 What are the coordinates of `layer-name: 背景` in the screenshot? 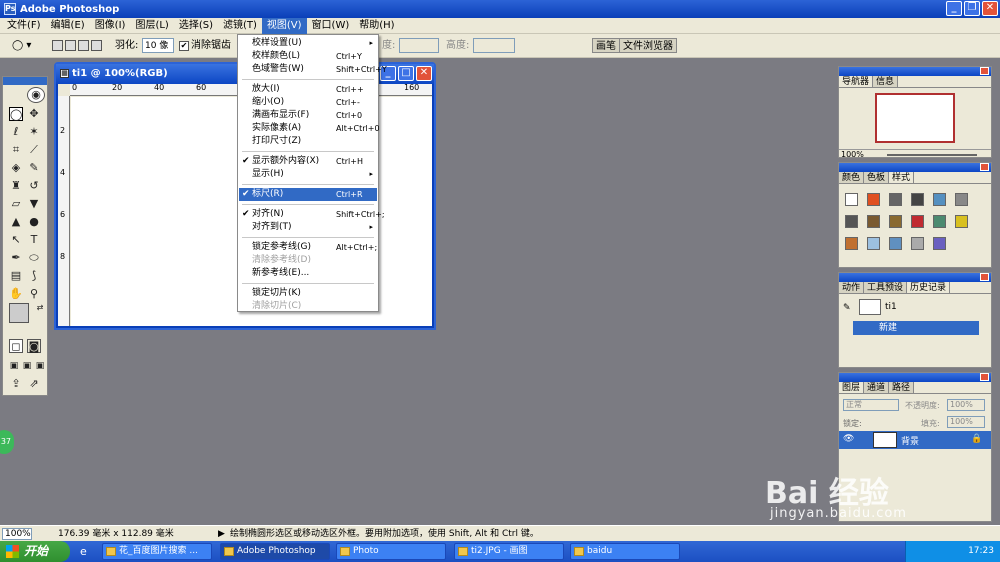 It's located at (910, 440).